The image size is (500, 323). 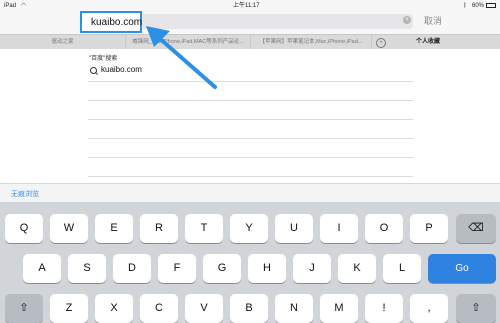 I want to click on url-text: kuaibo.com, so click(x=116, y=22).